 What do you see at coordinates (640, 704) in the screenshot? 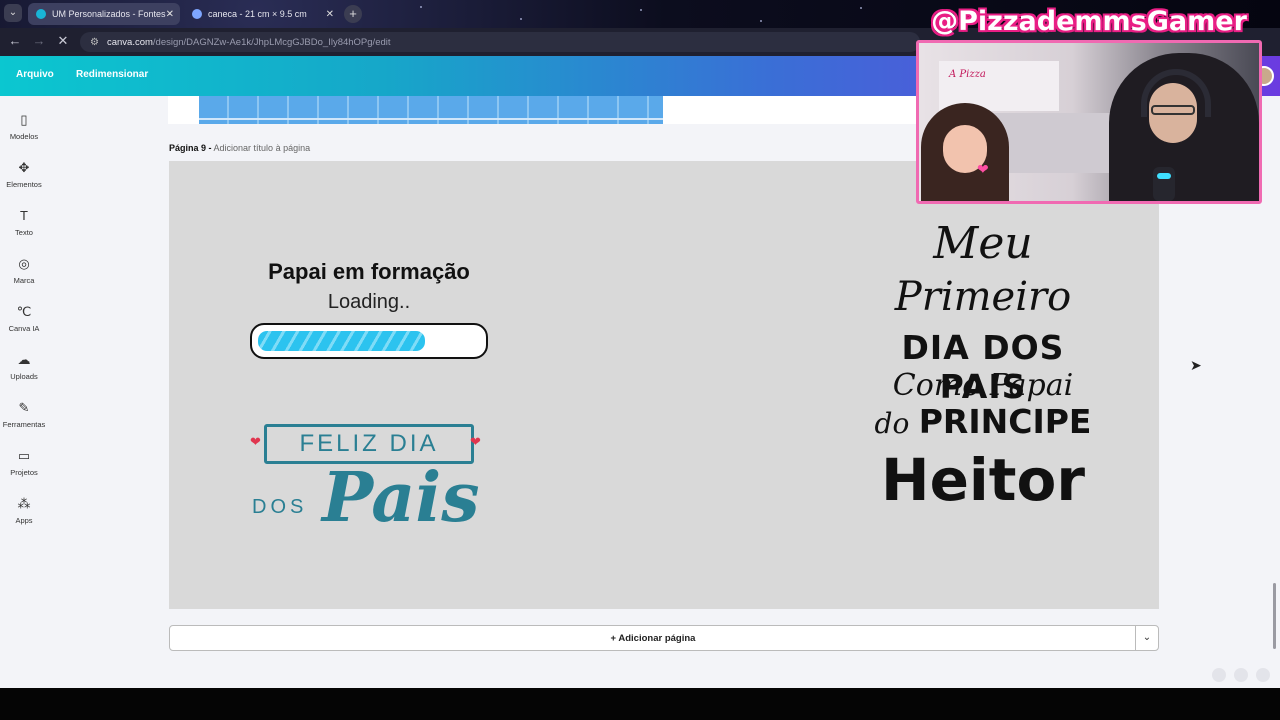
I see `bottom-bar` at bounding box center [640, 704].